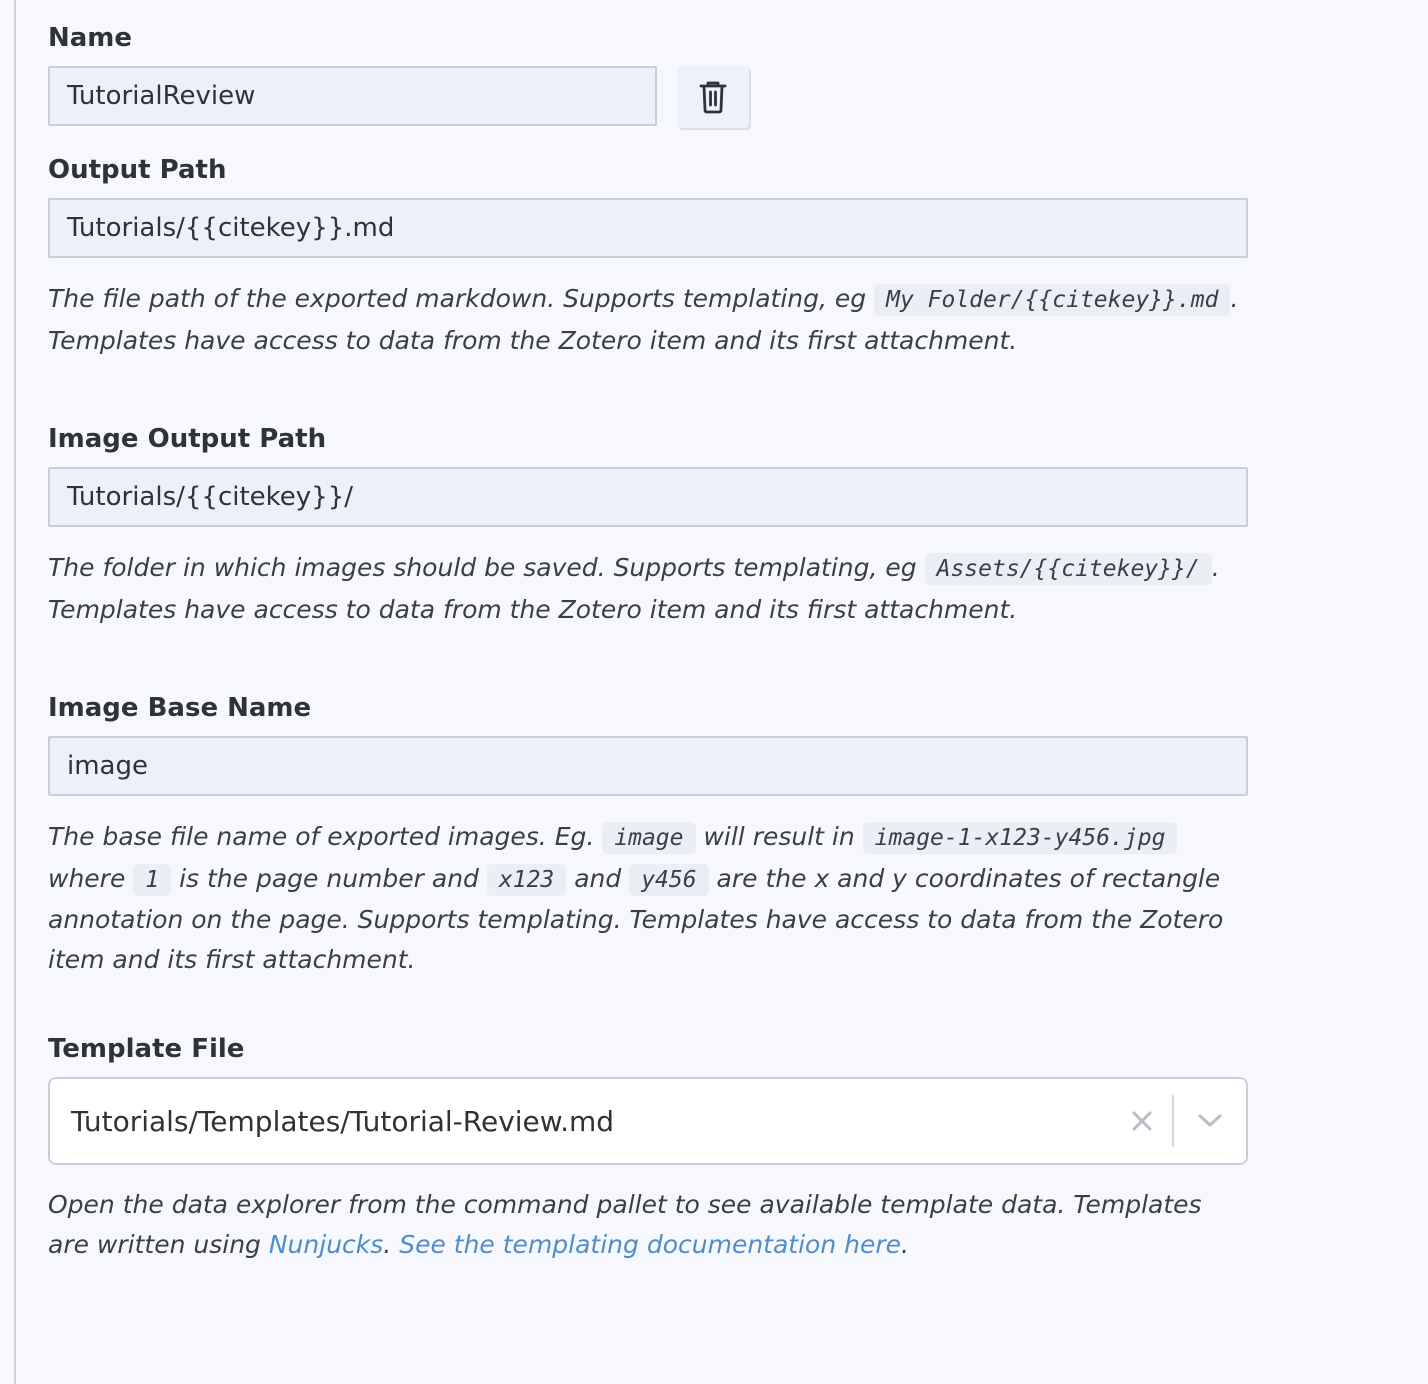 Image resolution: width=1428 pixels, height=1384 pixels. I want to click on code-snippet: Assets/{{citekey}}/, so click(1068, 569).